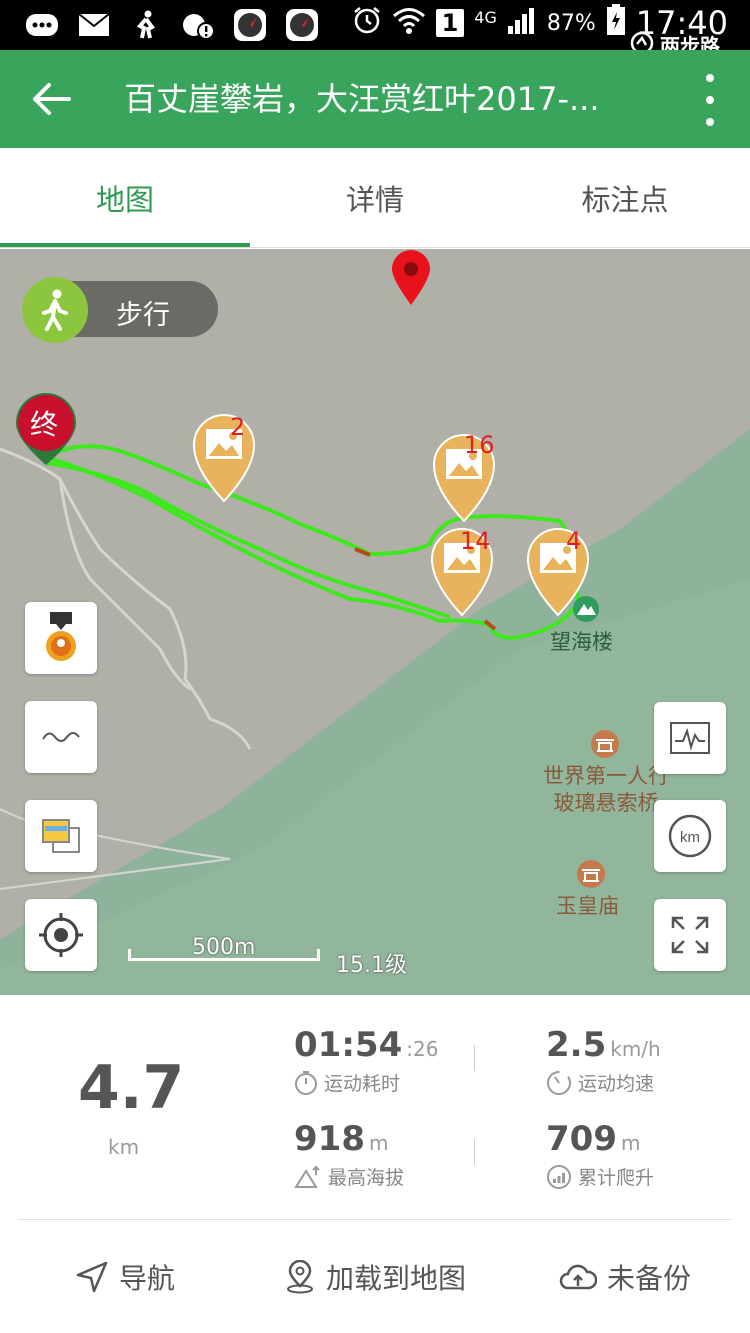 The image size is (750, 1333). Describe the element at coordinates (94, 25) in the screenshot. I see `mail-icon` at that location.